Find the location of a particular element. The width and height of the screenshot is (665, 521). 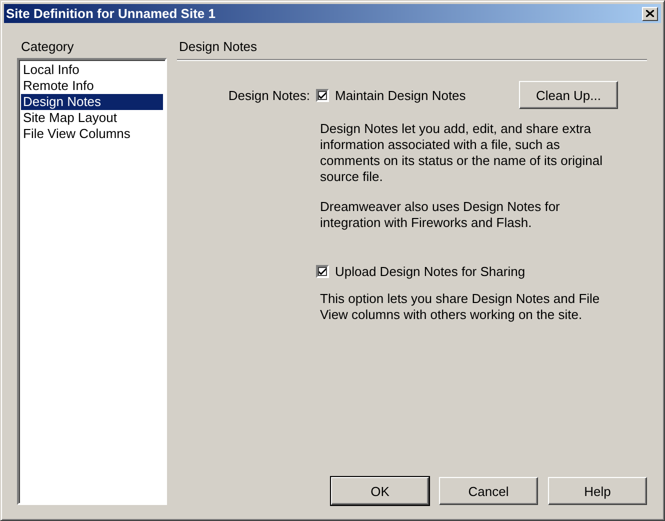

category-label: Category is located at coordinates (47, 47).